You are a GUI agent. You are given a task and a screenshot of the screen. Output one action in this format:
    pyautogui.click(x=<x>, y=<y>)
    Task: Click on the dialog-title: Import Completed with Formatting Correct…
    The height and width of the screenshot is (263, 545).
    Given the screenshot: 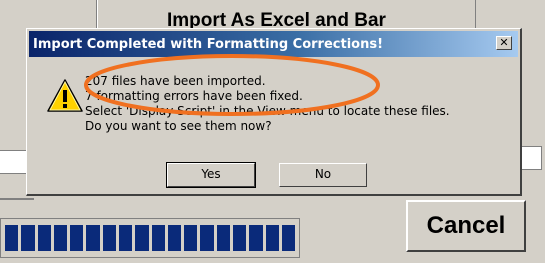 What is the action you would take?
    pyautogui.click(x=208, y=44)
    